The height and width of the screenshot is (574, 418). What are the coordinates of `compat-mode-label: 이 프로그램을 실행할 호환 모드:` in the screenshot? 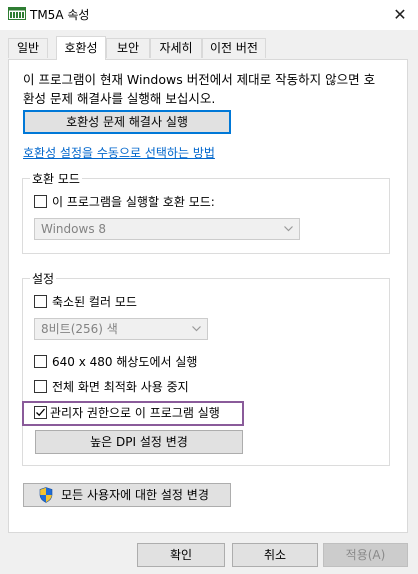 It's located at (133, 202).